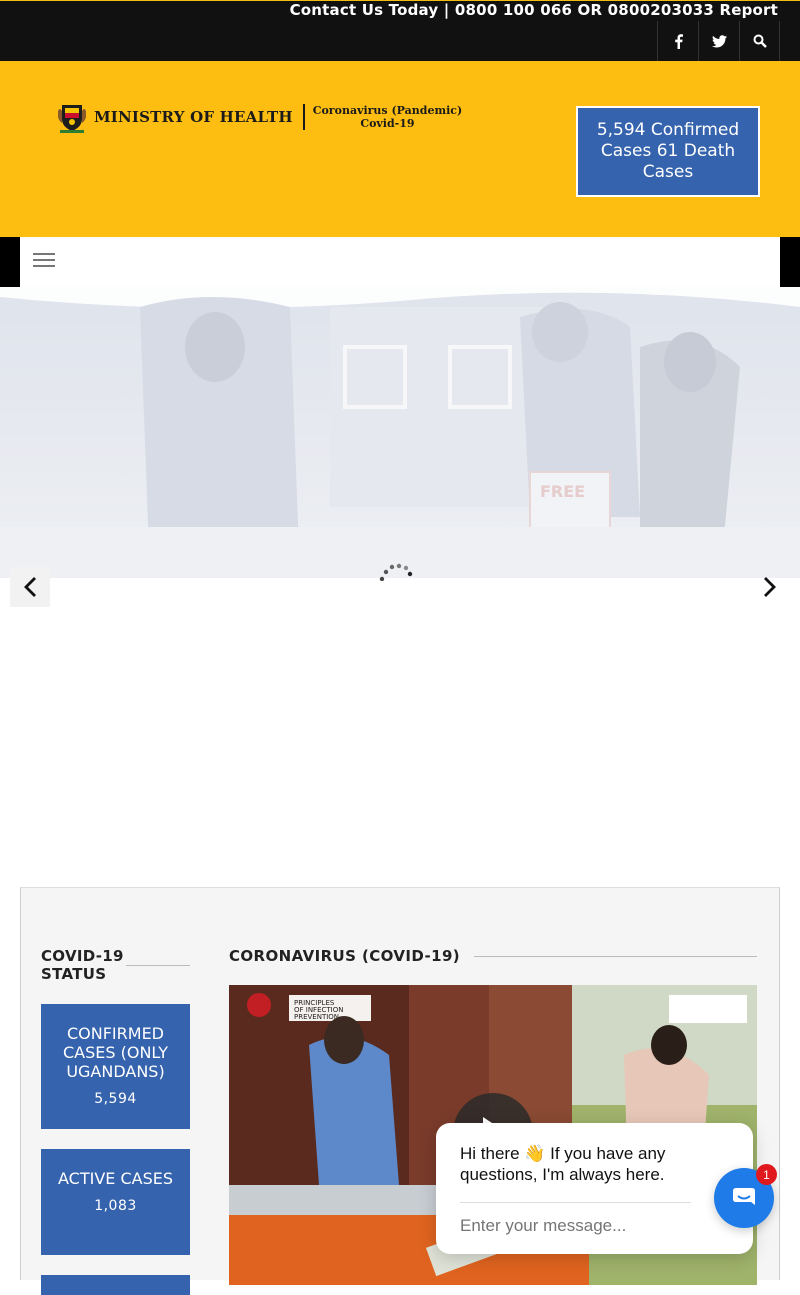  I want to click on section-heading: CORONAVIRUS (COVID-19), so click(345, 956).